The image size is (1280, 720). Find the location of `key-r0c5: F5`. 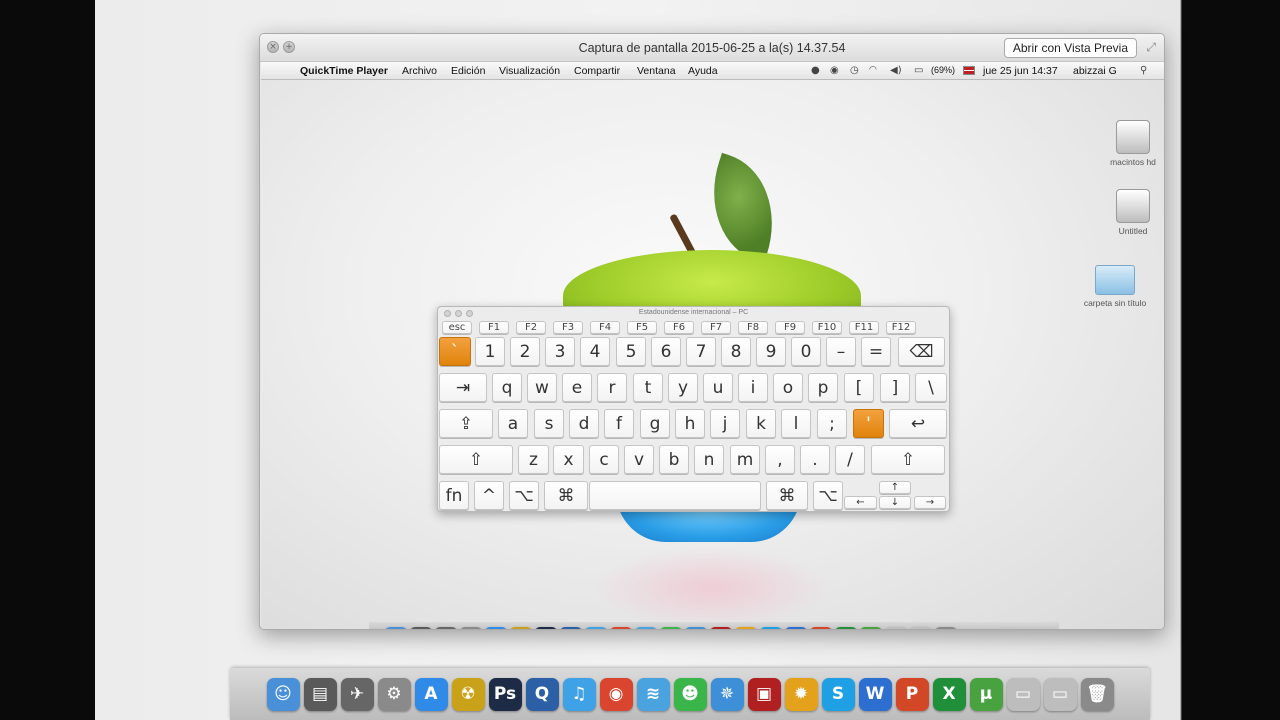

key-r0c5: F5 is located at coordinates (642, 327).